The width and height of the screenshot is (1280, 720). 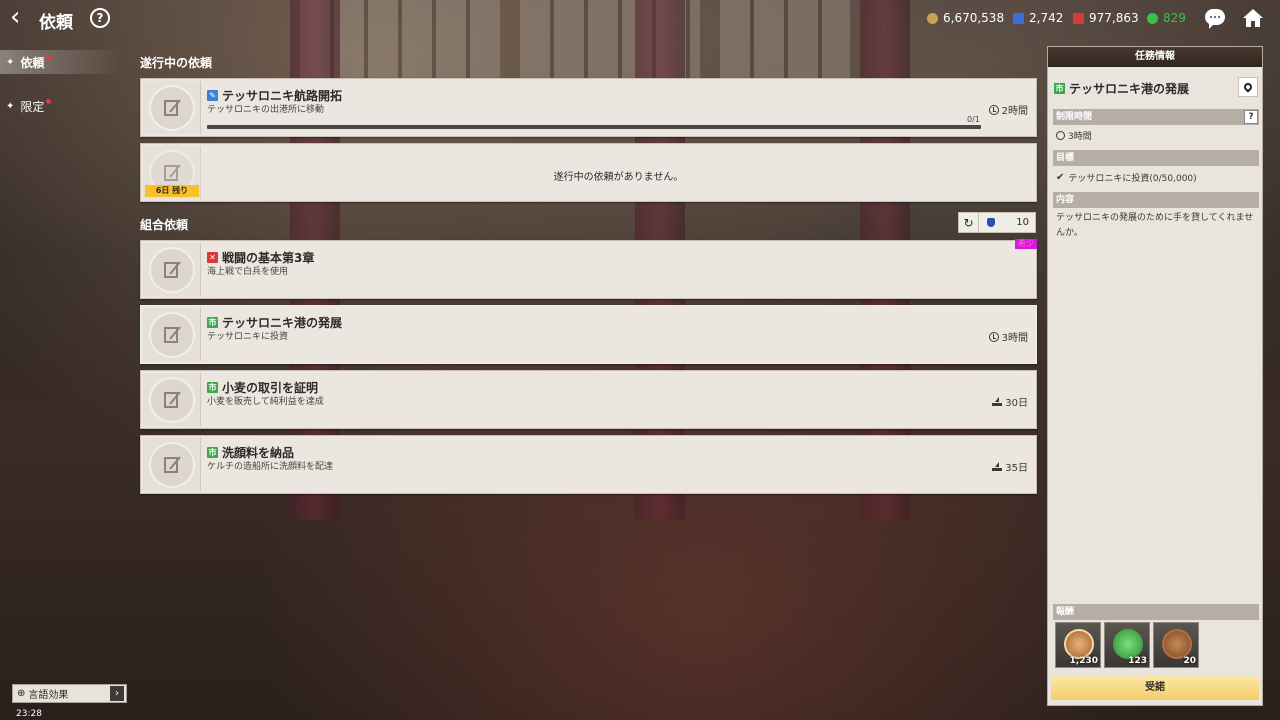 What do you see at coordinates (1156, 612) in the screenshot?
I see `reward-label: 報酬` at bounding box center [1156, 612].